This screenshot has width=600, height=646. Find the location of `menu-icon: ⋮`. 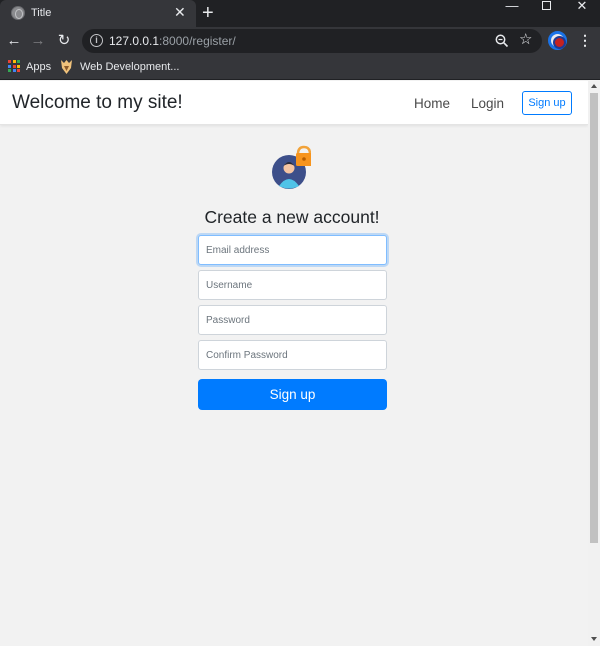

menu-icon: ⋮ is located at coordinates (585, 40).